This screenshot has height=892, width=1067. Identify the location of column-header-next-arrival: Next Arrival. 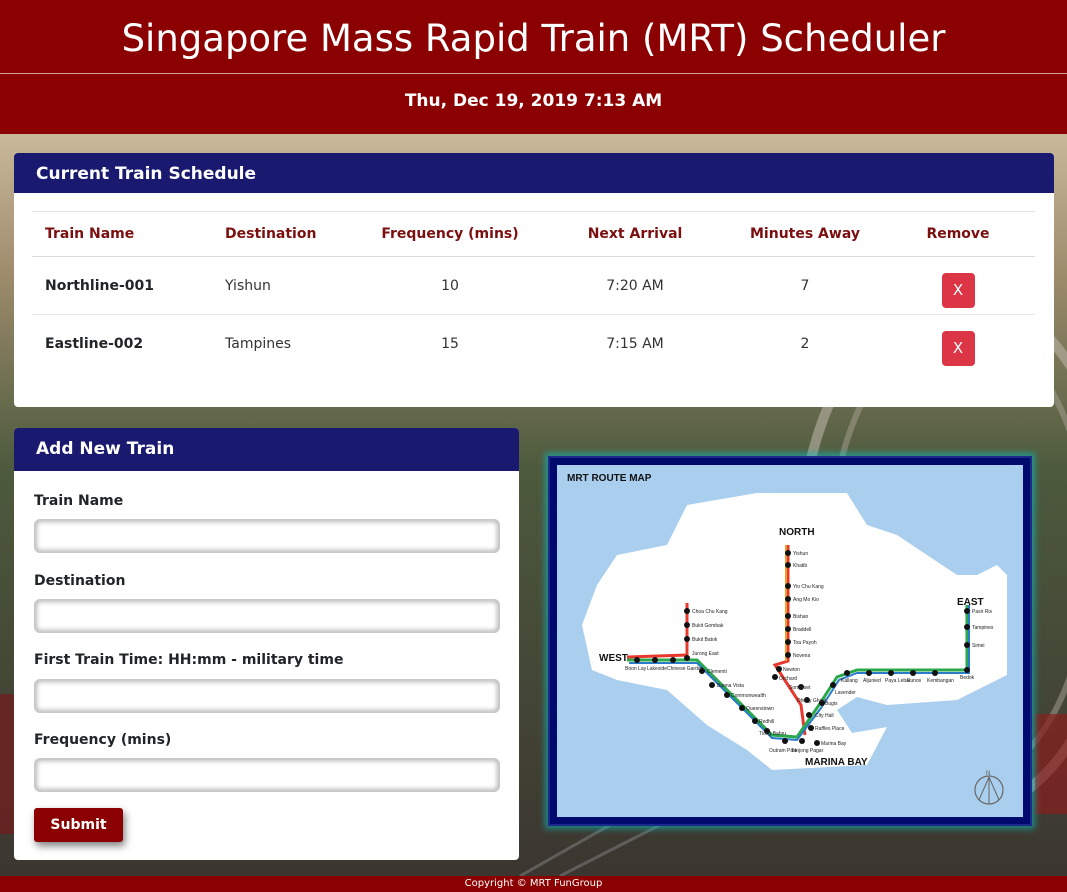
(635, 234).